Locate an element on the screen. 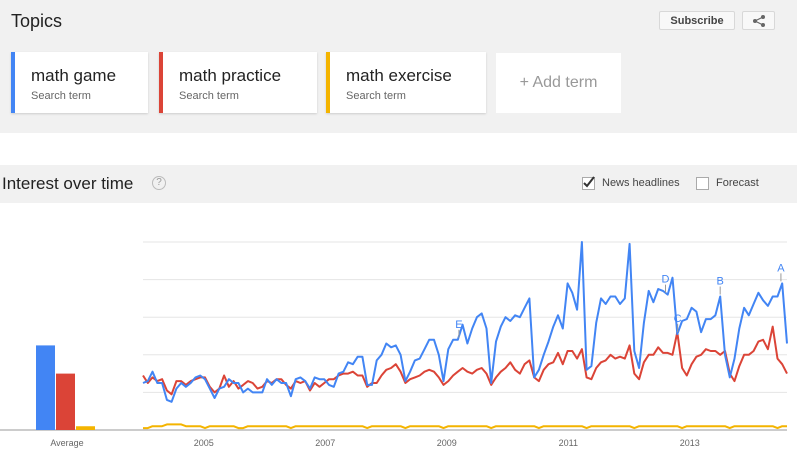  x-tick-label: 2011 is located at coordinates (568, 443).